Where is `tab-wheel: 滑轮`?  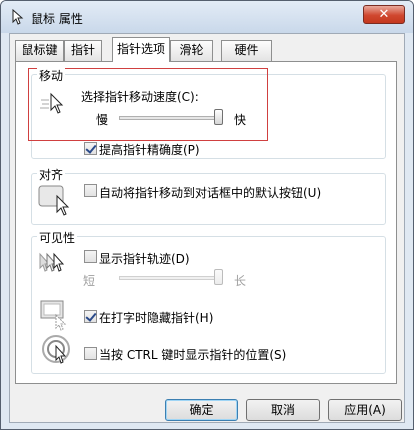 tab-wheel: 滑轮 is located at coordinates (191, 50).